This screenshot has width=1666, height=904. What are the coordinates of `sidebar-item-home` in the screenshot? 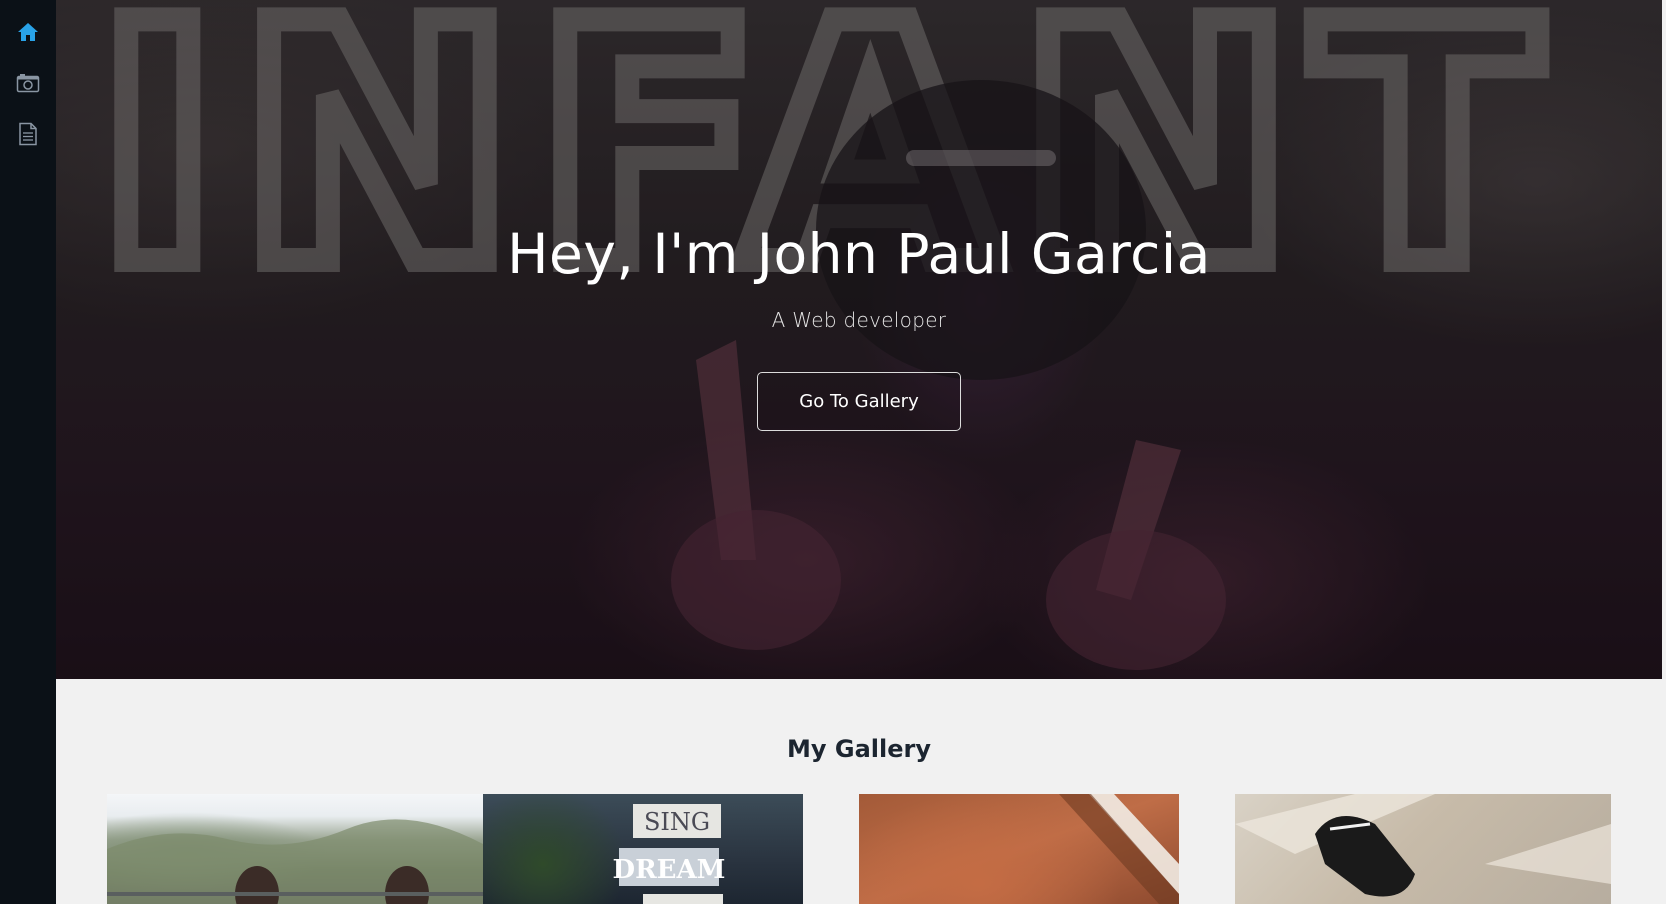 It's located at (28, 32).